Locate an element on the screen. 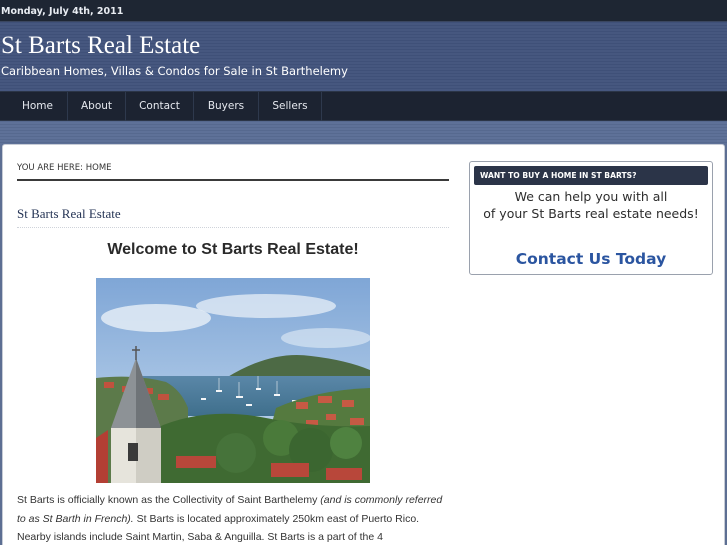 The height and width of the screenshot is (545, 727). date-bar: Monday, July 4th, 2011 is located at coordinates (363, 11).